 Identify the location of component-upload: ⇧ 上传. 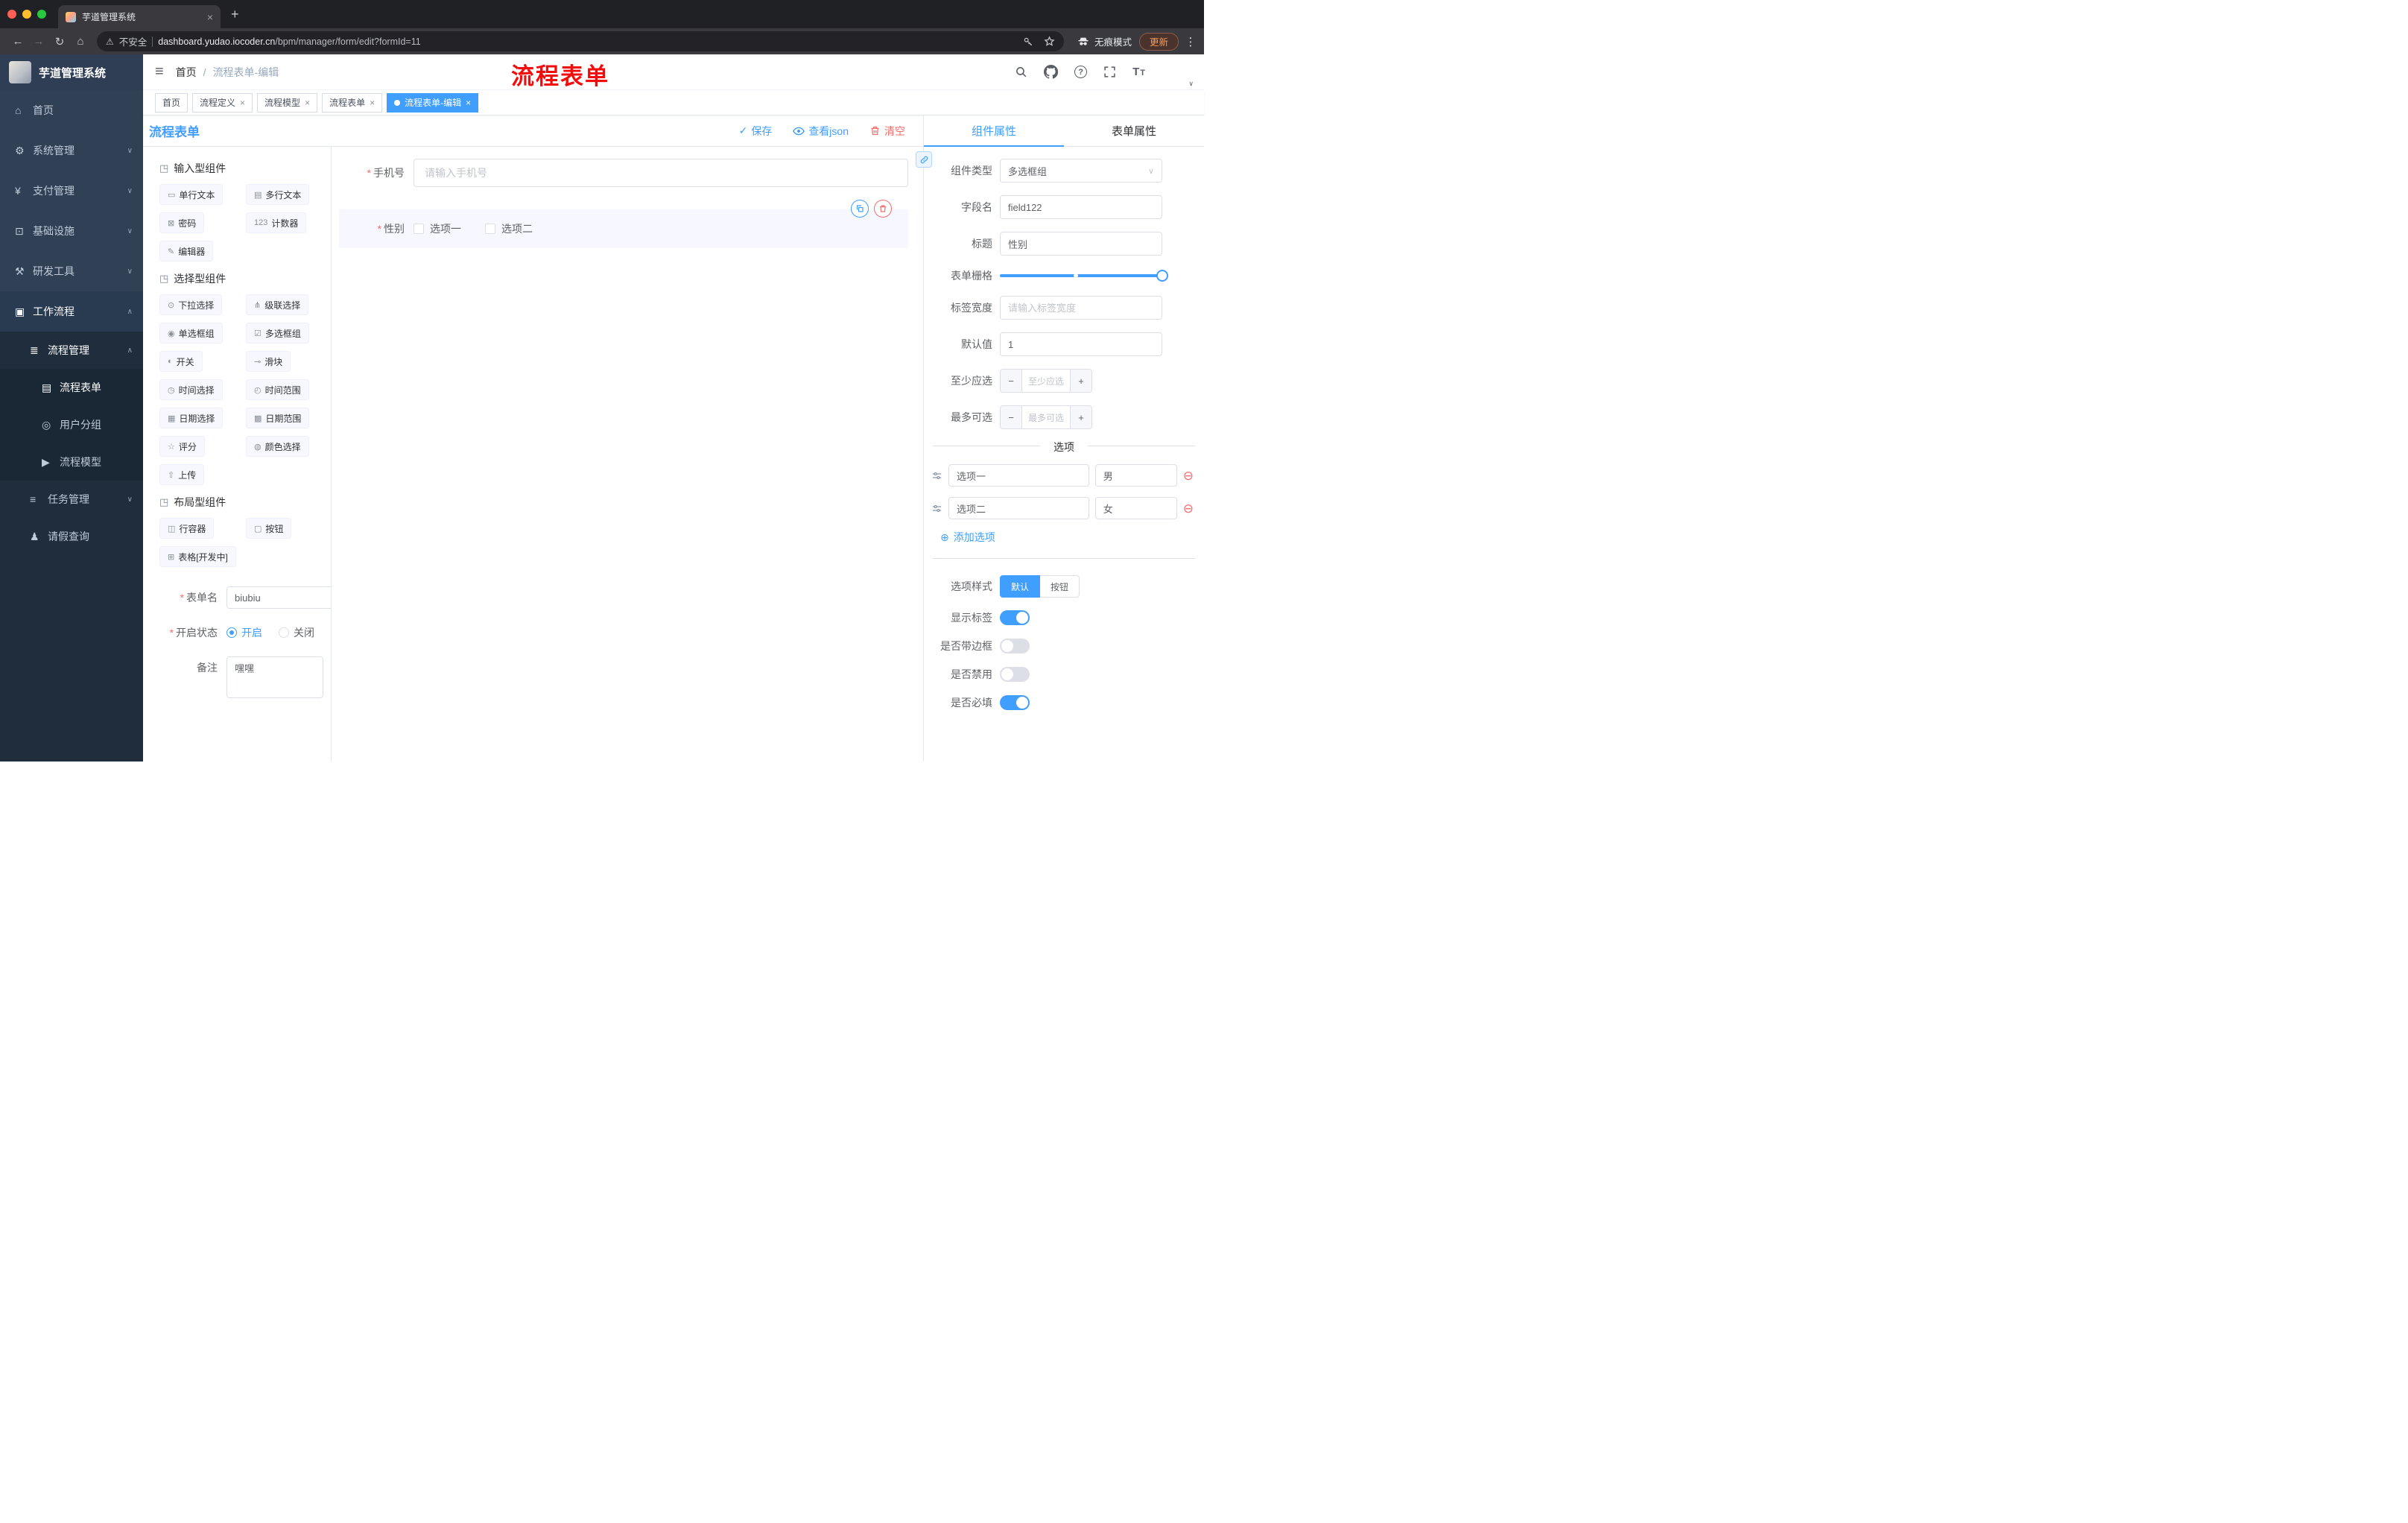
(182, 475).